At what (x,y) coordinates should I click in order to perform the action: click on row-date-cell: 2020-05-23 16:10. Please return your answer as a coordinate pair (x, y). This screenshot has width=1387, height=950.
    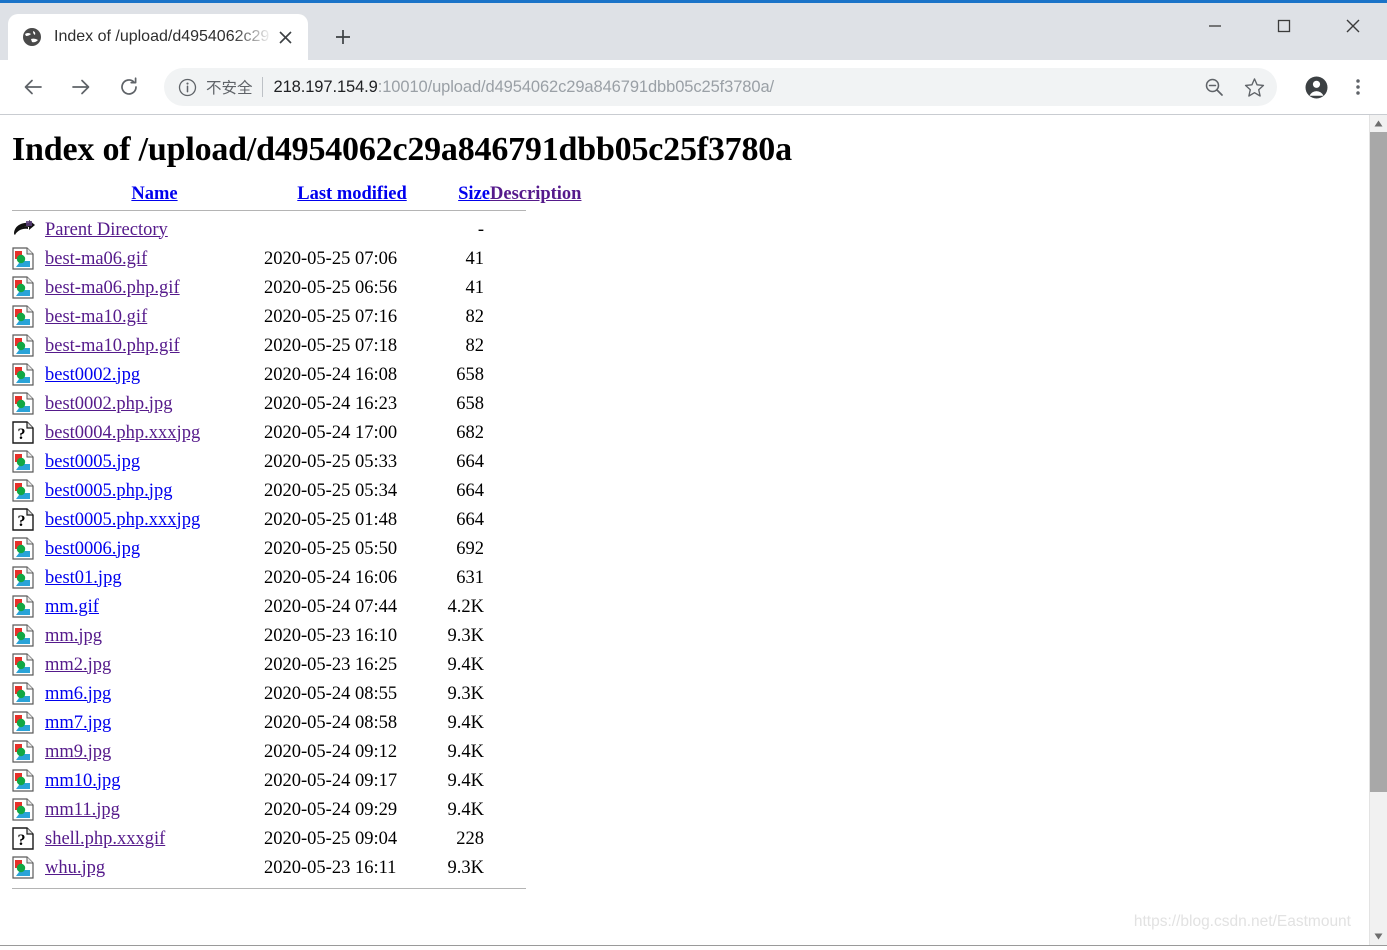
    Looking at the image, I should click on (331, 635).